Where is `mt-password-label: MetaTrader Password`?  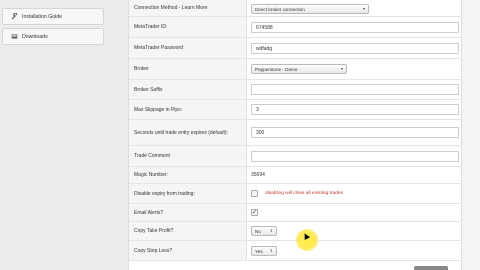
mt-password-label: MetaTrader Password is located at coordinates (188, 48).